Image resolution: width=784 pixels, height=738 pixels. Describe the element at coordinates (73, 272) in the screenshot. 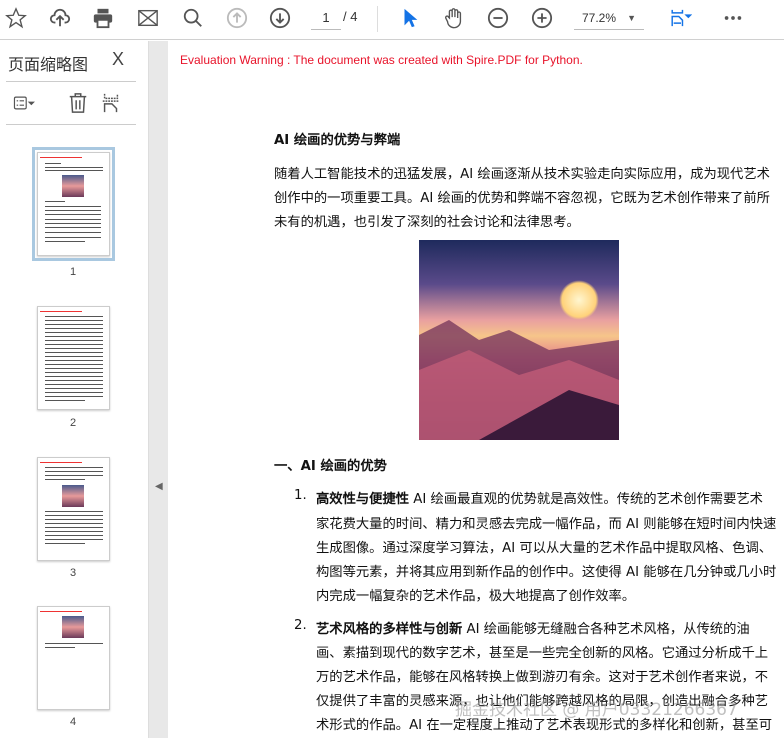

I see `thumbnail-label: 1` at that location.